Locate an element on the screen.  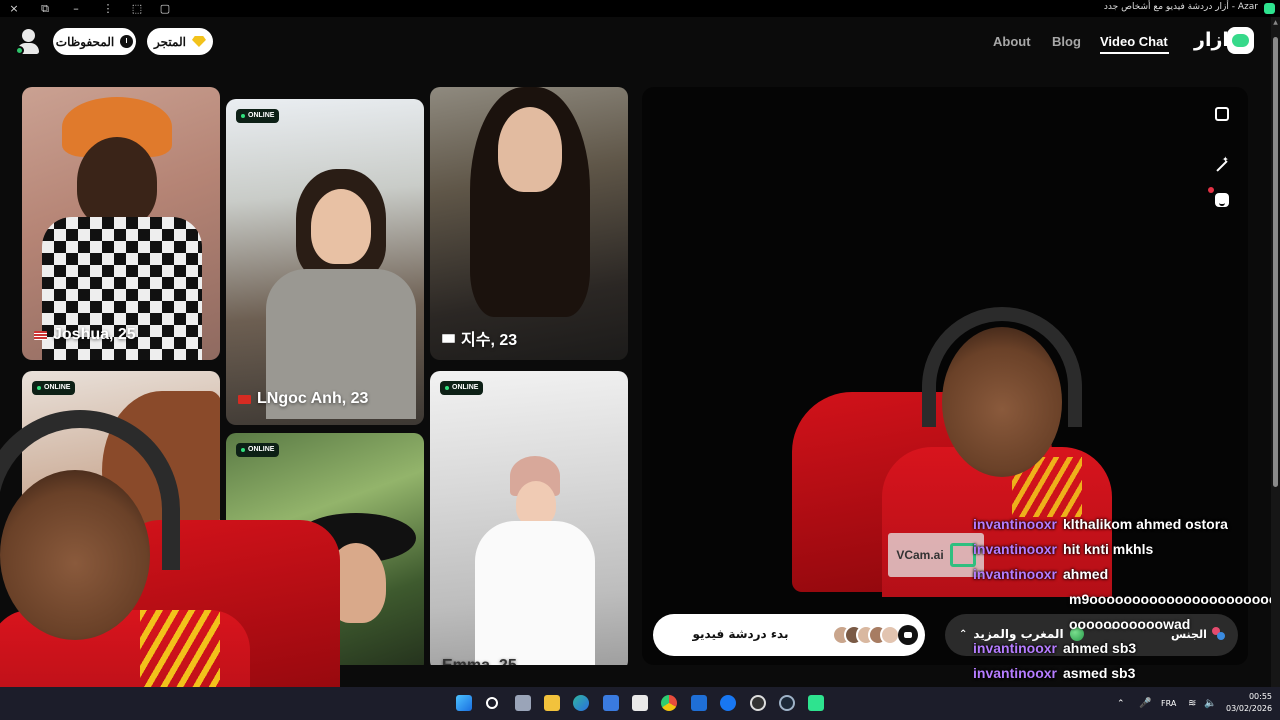
saved-button: المحفوظات is located at coordinates (94, 41).